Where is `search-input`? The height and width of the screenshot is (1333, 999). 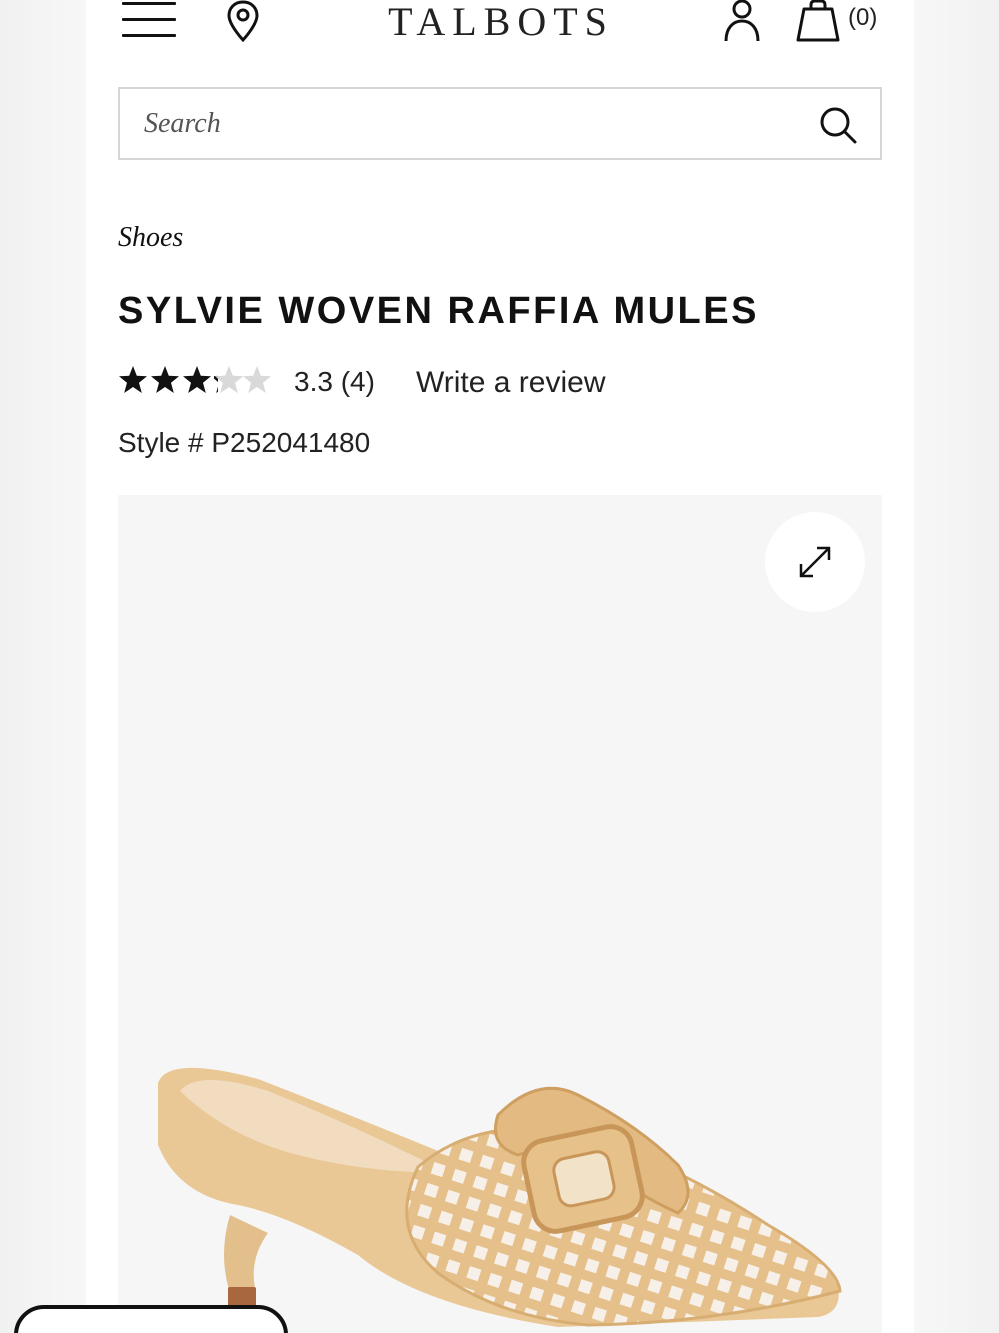
search-input is located at coordinates (464, 124).